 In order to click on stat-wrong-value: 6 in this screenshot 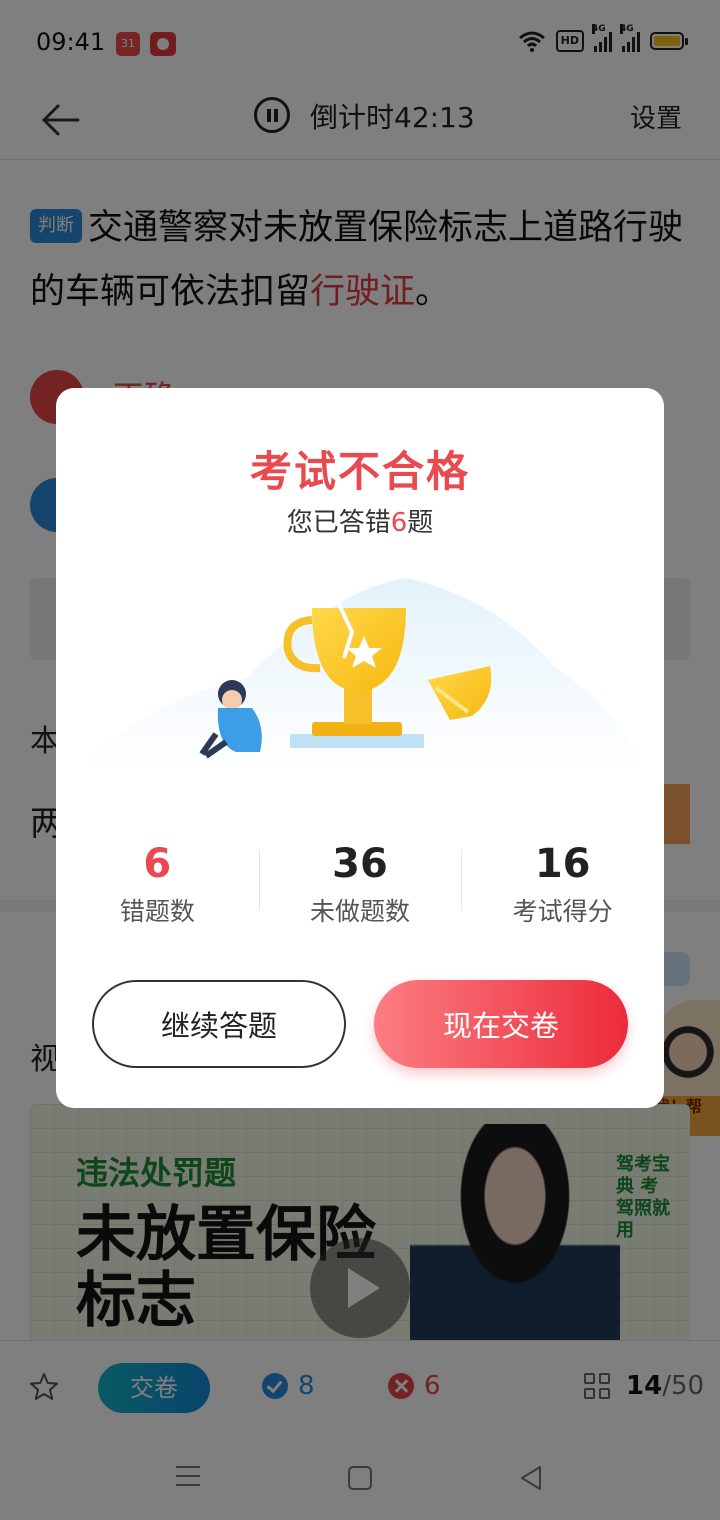, I will do `click(157, 864)`.